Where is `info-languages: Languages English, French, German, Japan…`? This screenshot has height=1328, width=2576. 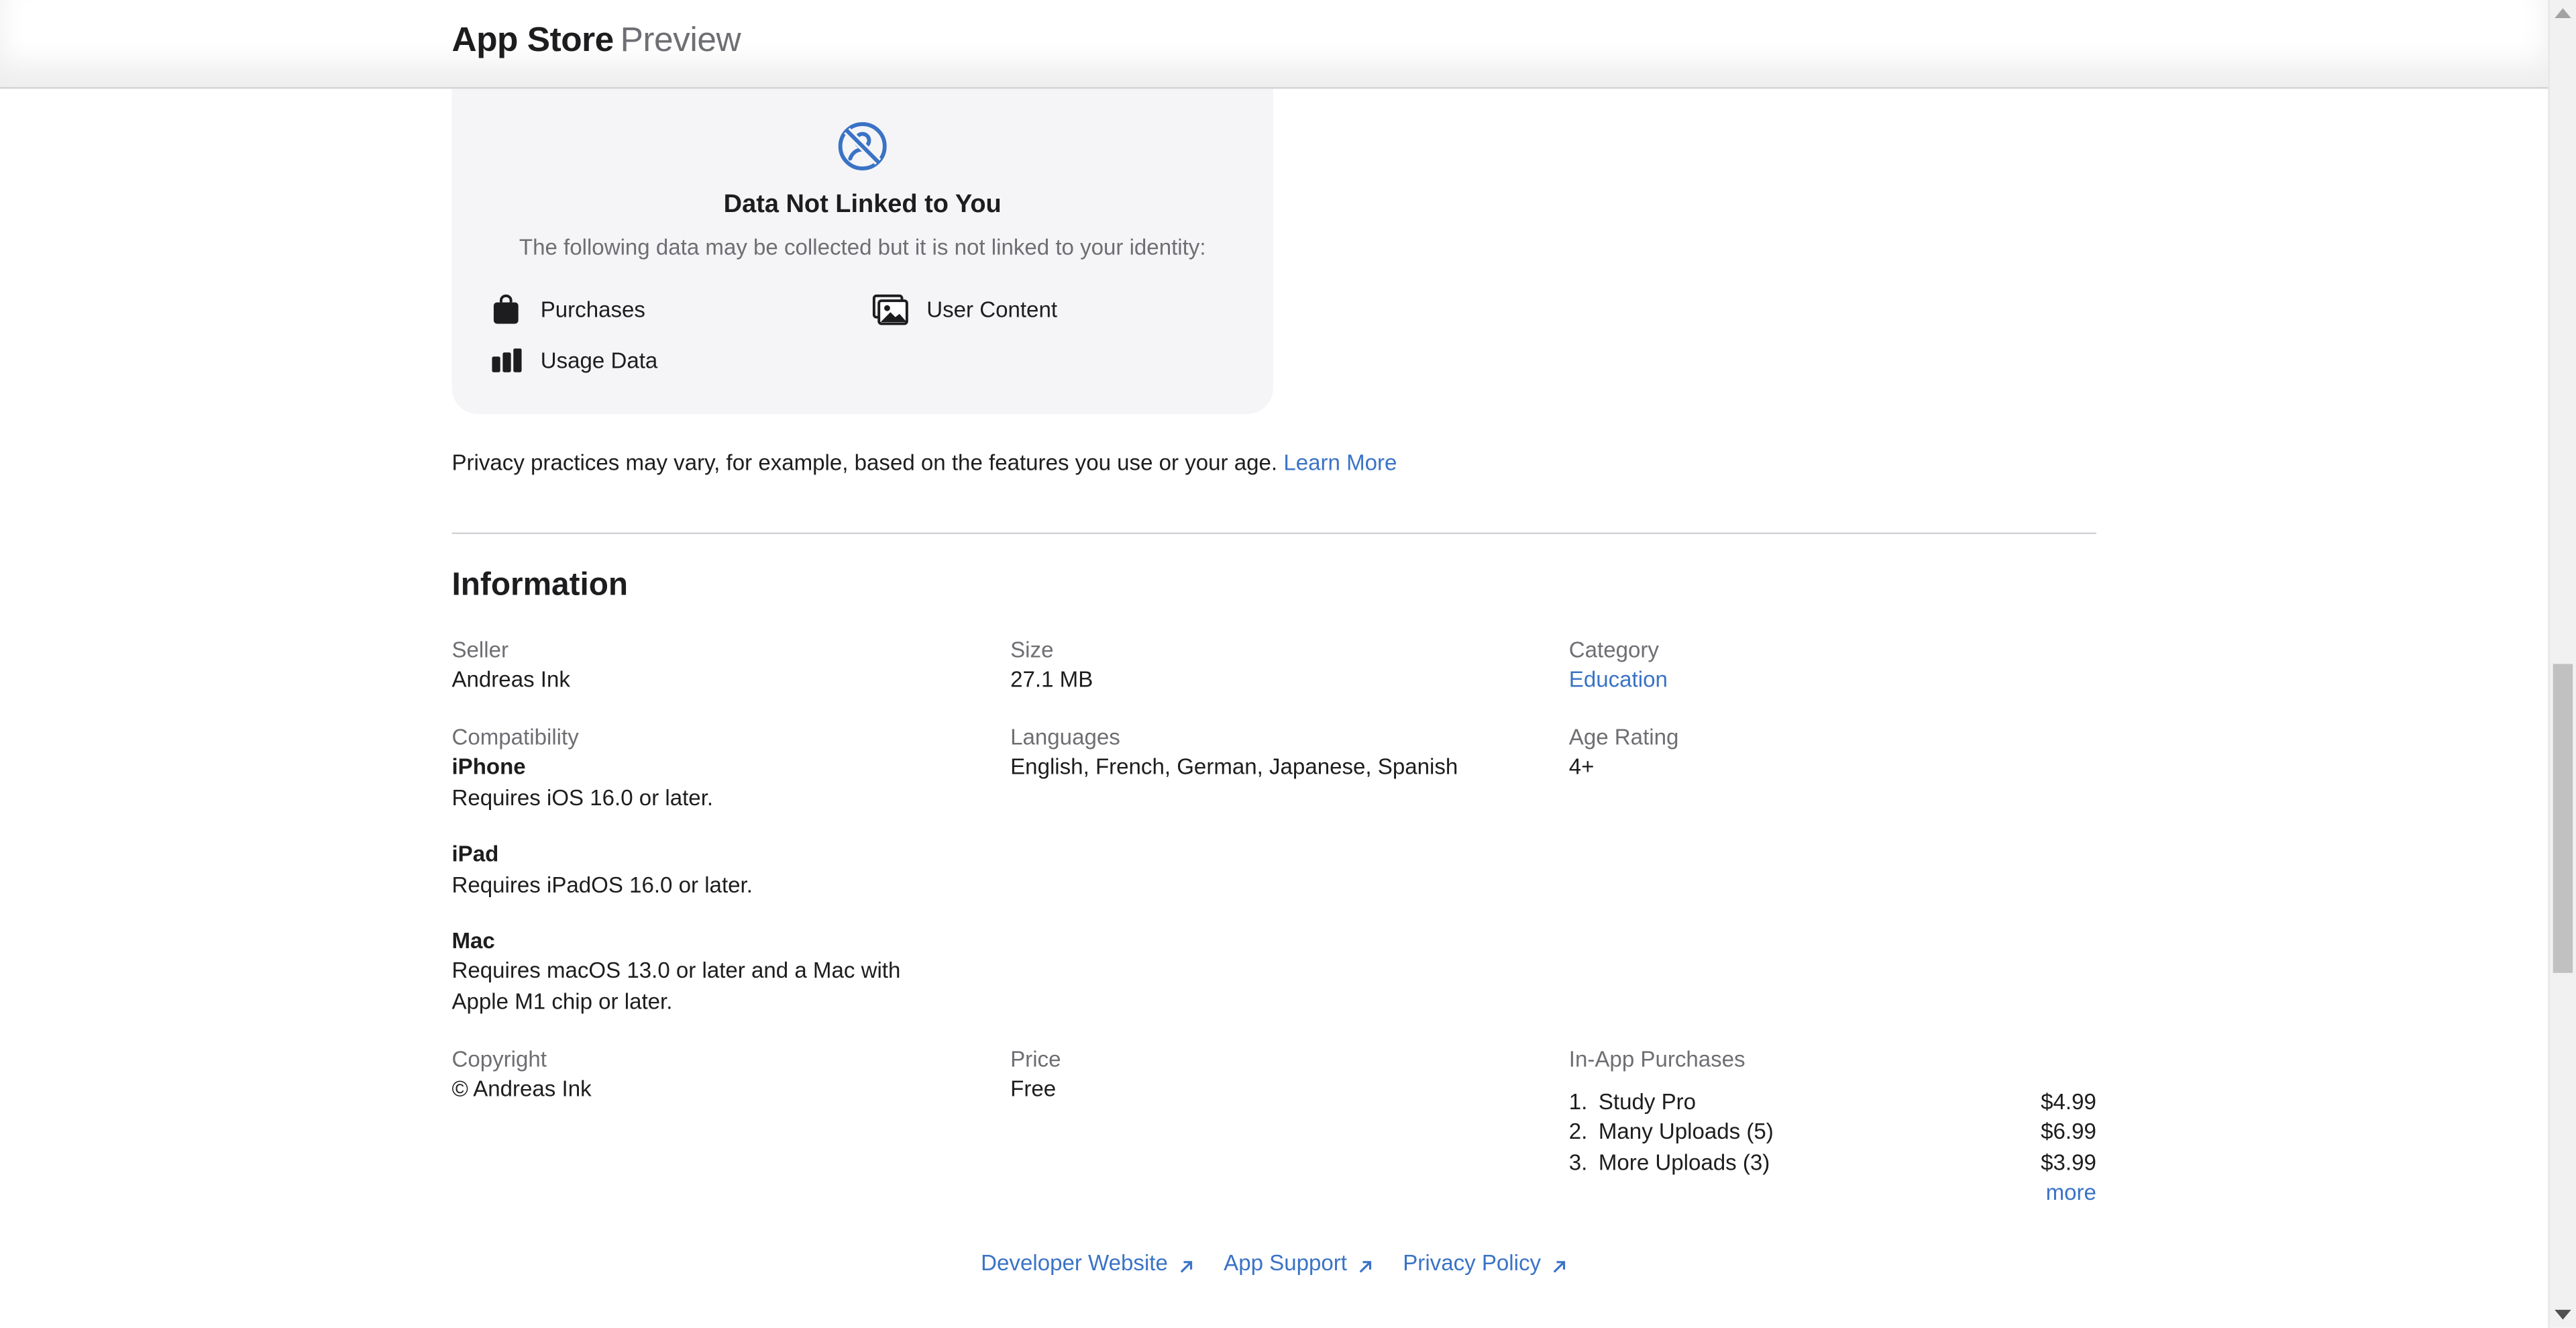 info-languages: Languages English, French, German, Japan… is located at coordinates (1281, 753).